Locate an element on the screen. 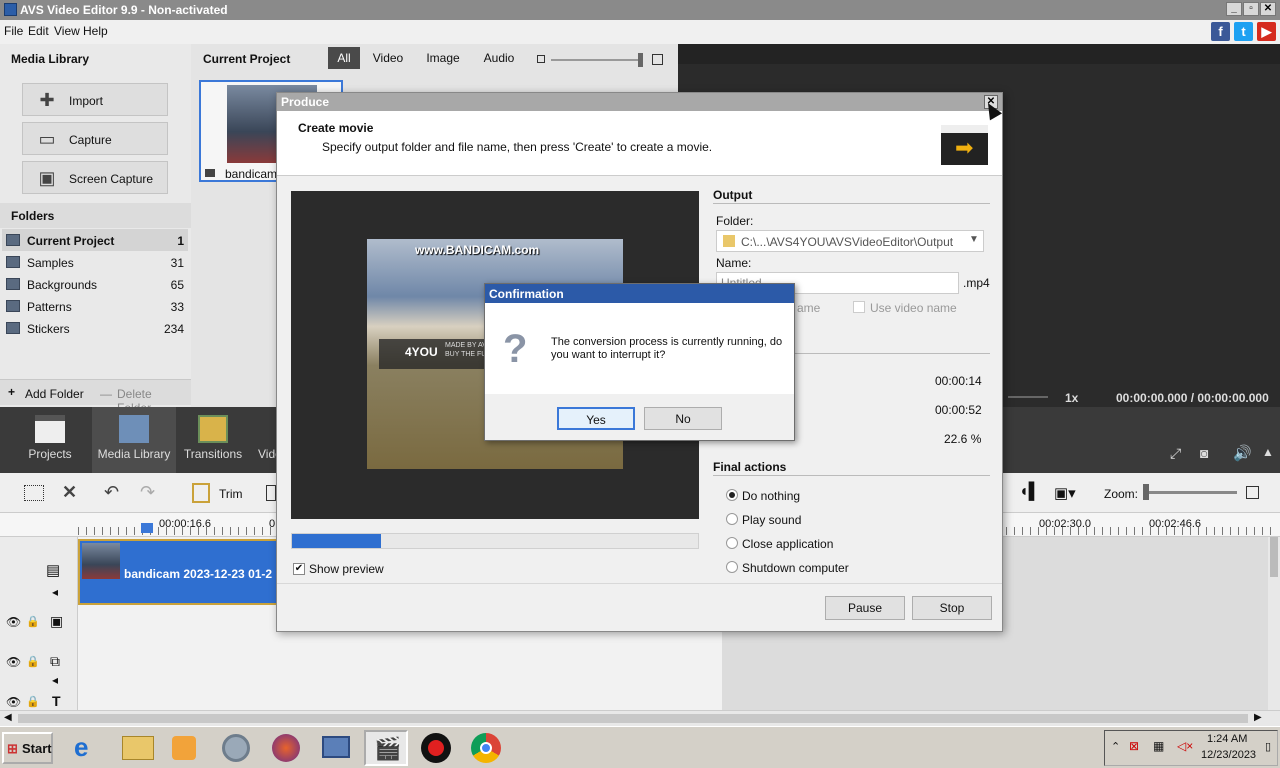  close-button: ✕ is located at coordinates (1268, 9).